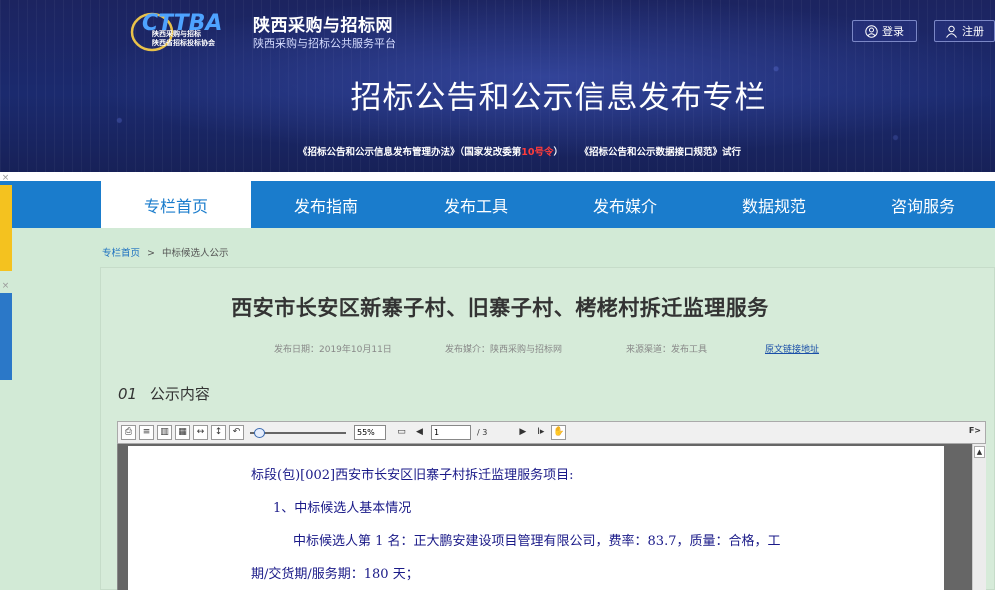 This screenshot has height=590, width=995. Describe the element at coordinates (401, 432) in the screenshot. I see `monitor-icon: ▭` at that location.